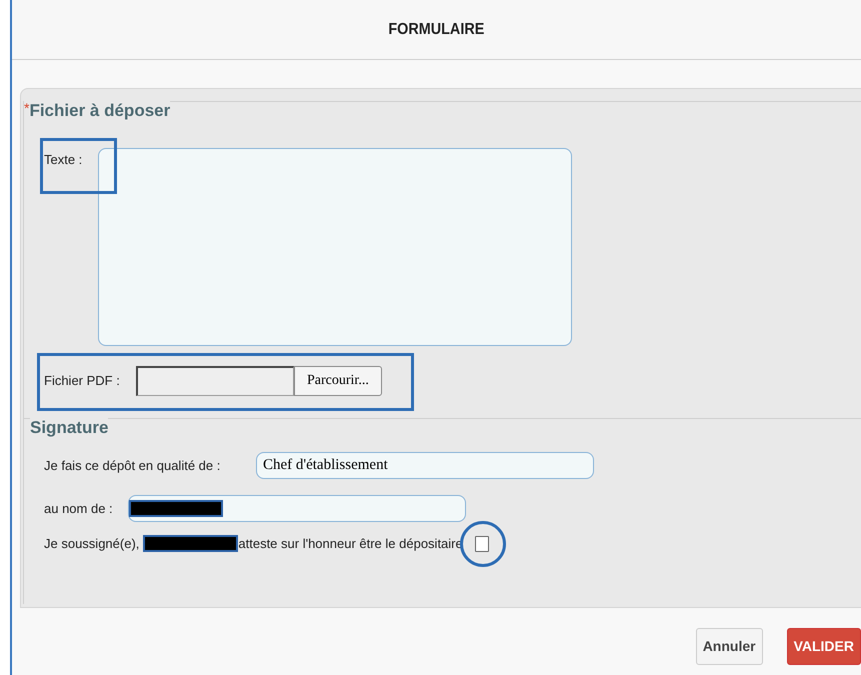 This screenshot has height=675, width=861. What do you see at coordinates (823, 646) in the screenshot?
I see `submit-button: VALIDER` at bounding box center [823, 646].